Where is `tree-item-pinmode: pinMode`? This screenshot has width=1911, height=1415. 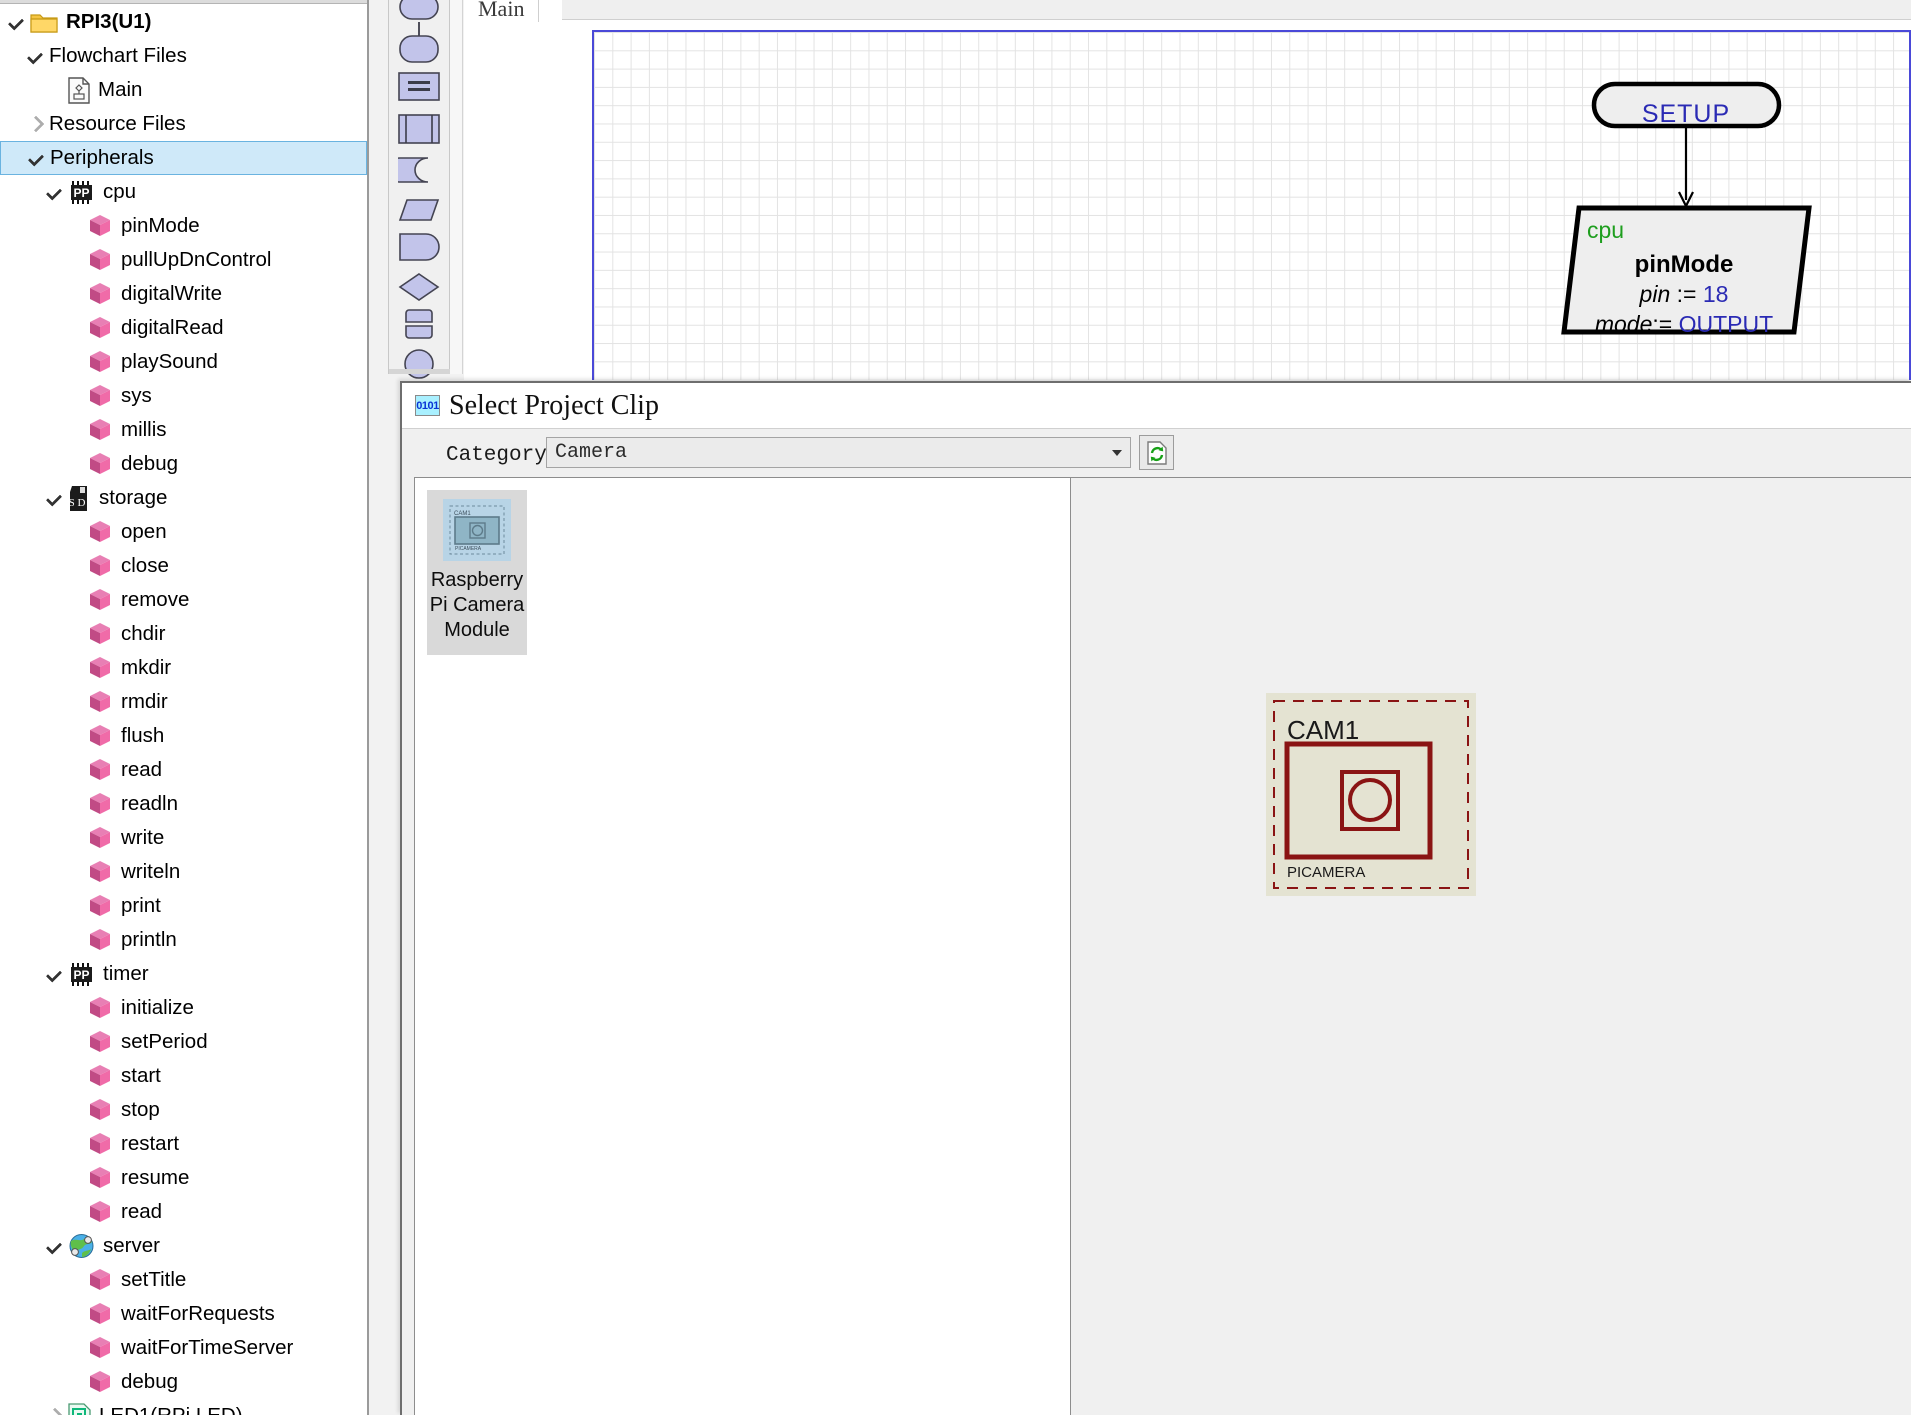 tree-item-pinmode: pinMode is located at coordinates (183, 226).